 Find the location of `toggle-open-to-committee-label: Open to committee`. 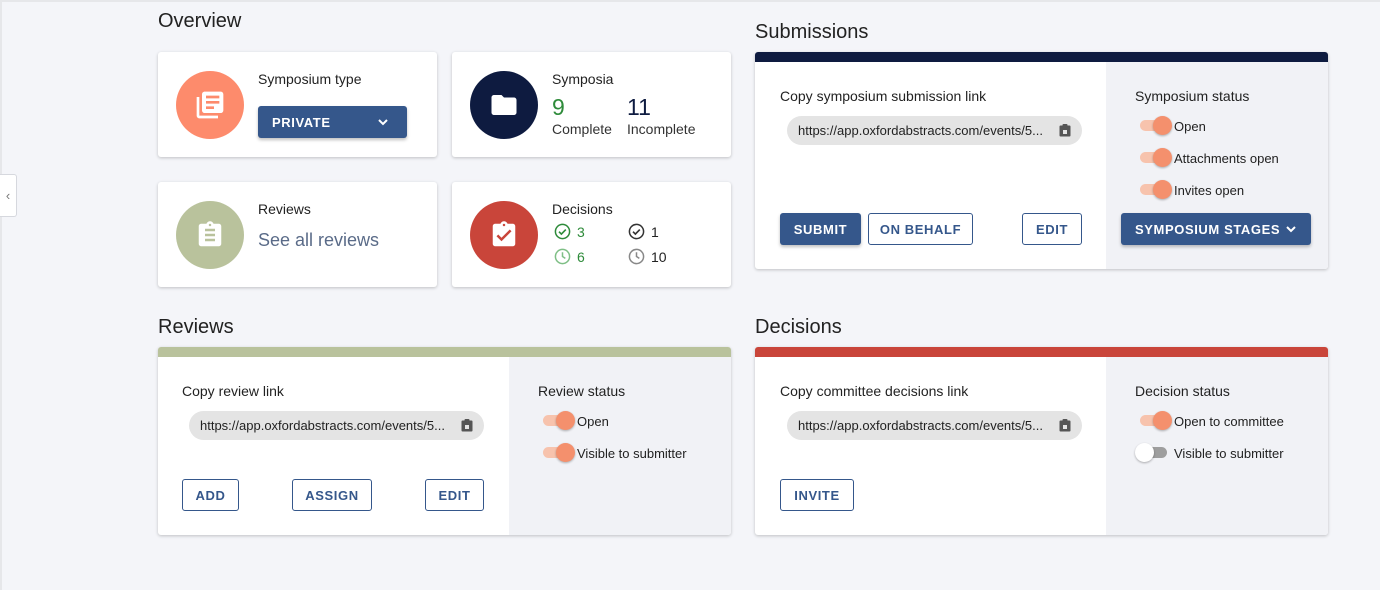

toggle-open-to-committee-label: Open to committee is located at coordinates (1229, 421).